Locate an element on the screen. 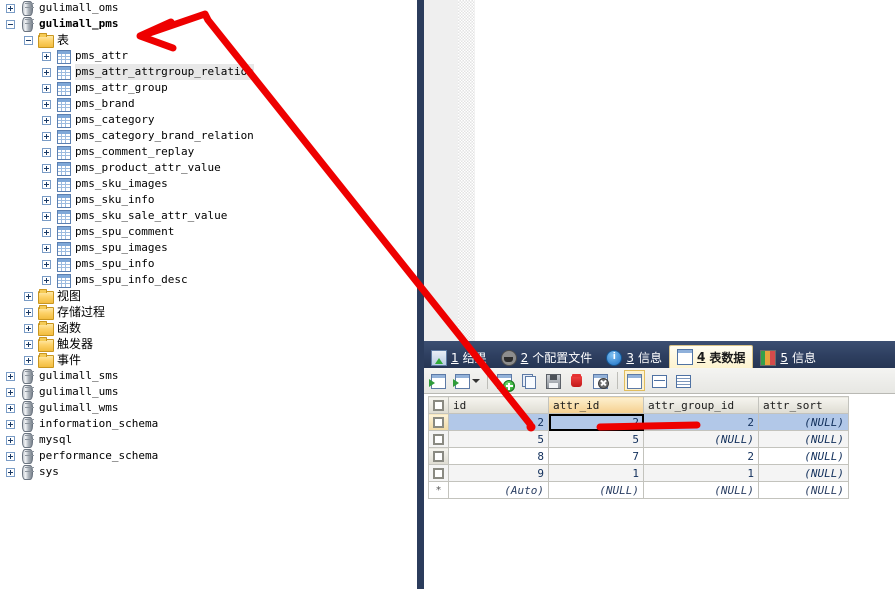 This screenshot has width=895, height=589. tree-node: pms_brand is located at coordinates (208, 104).